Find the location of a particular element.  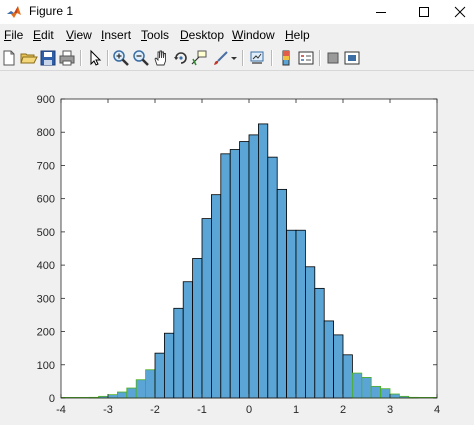

x-tick-label: 4 is located at coordinates (437, 410).